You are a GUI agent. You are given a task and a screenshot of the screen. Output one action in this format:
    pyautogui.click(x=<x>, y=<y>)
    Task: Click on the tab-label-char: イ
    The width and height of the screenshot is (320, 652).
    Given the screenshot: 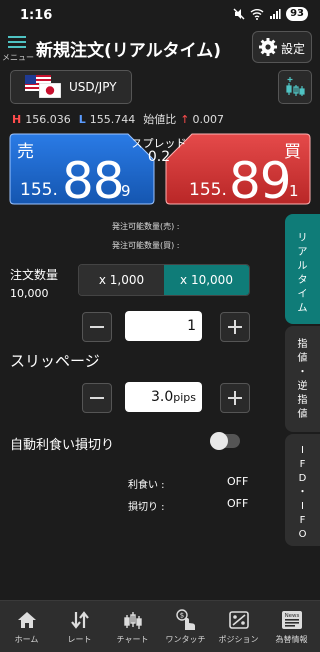 What is the action you would take?
    pyautogui.click(x=302, y=294)
    